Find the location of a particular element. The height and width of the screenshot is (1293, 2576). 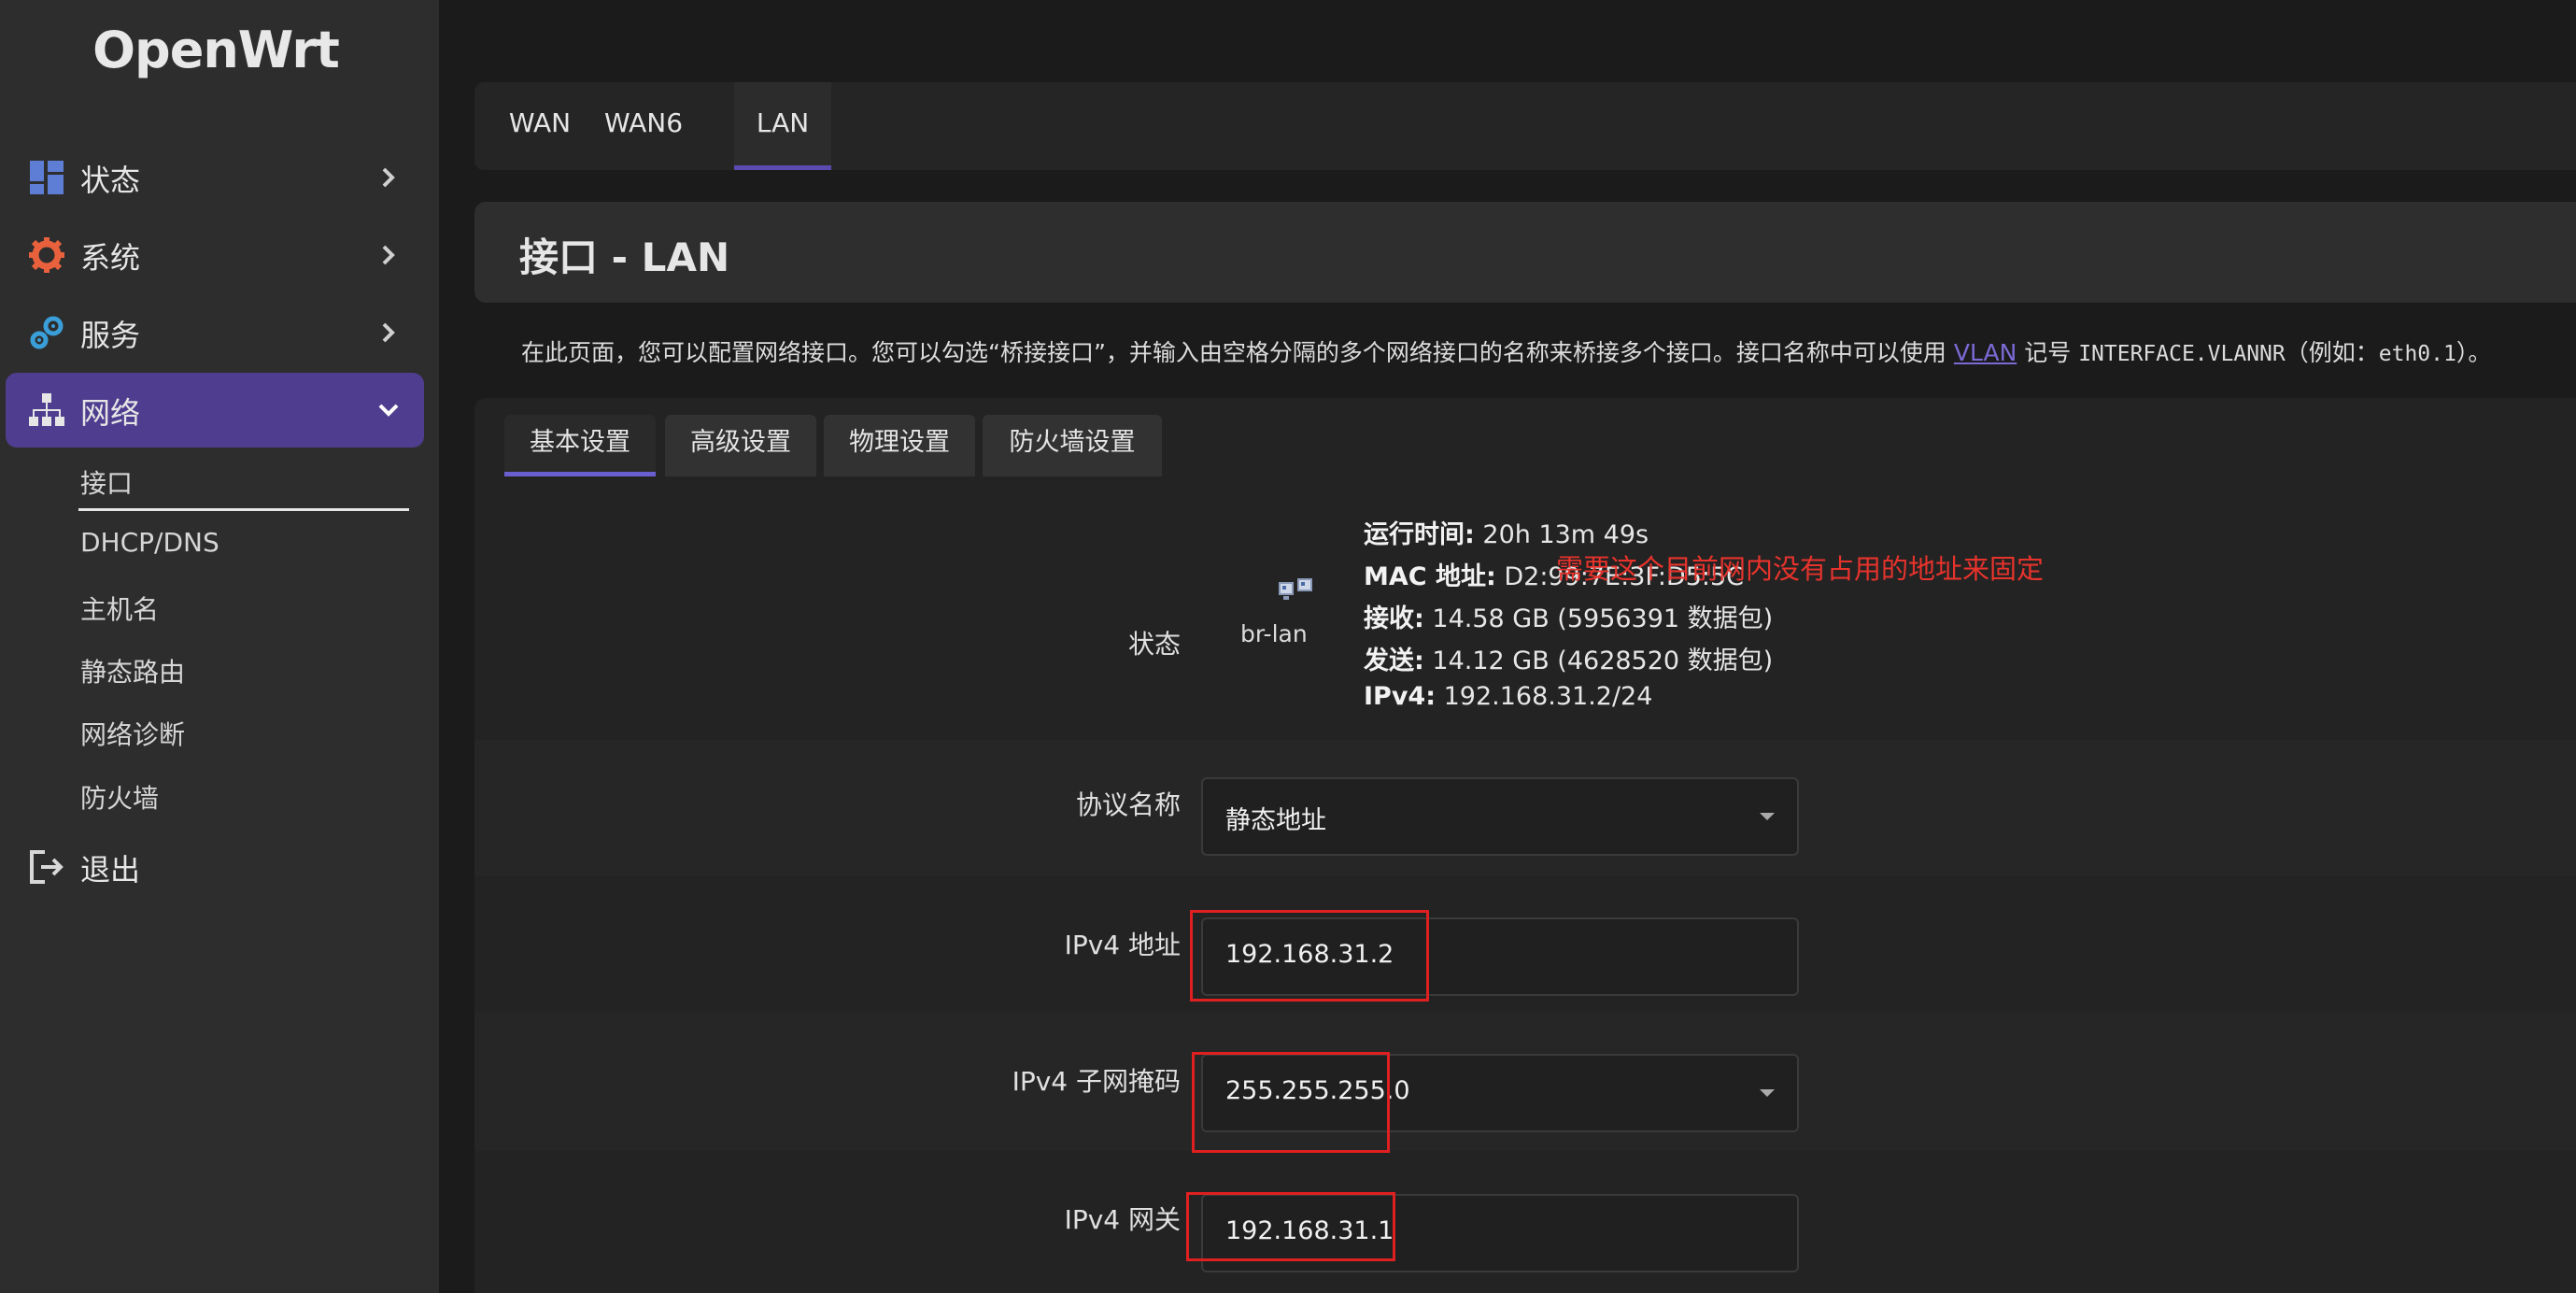

sidebar-item-label: 状态 is located at coordinates (110, 180).